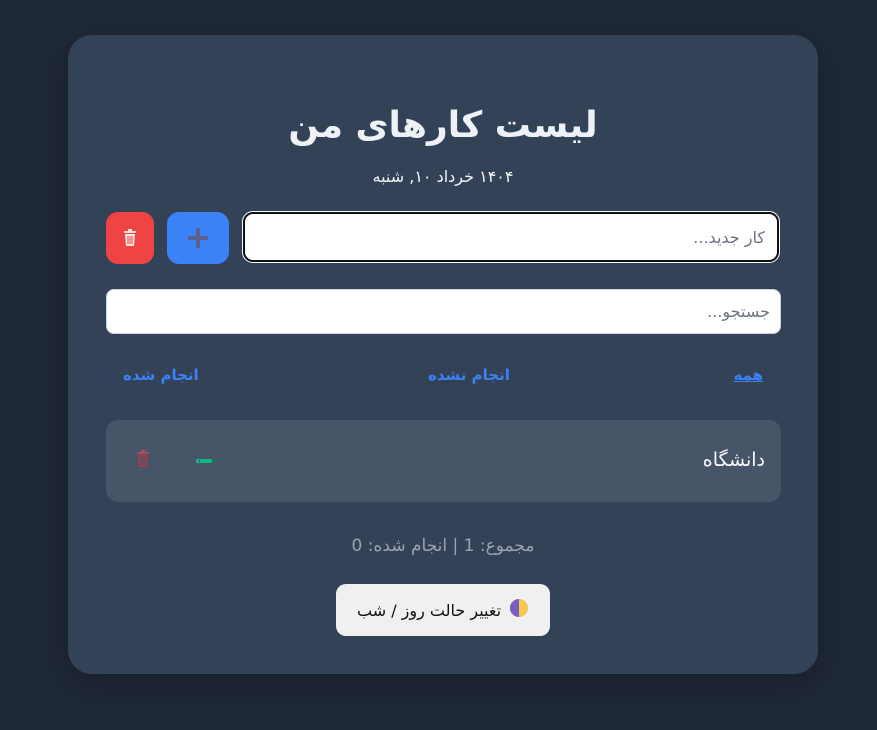 The image size is (877, 730). I want to click on task-item: دانشگاه, so click(443, 461).